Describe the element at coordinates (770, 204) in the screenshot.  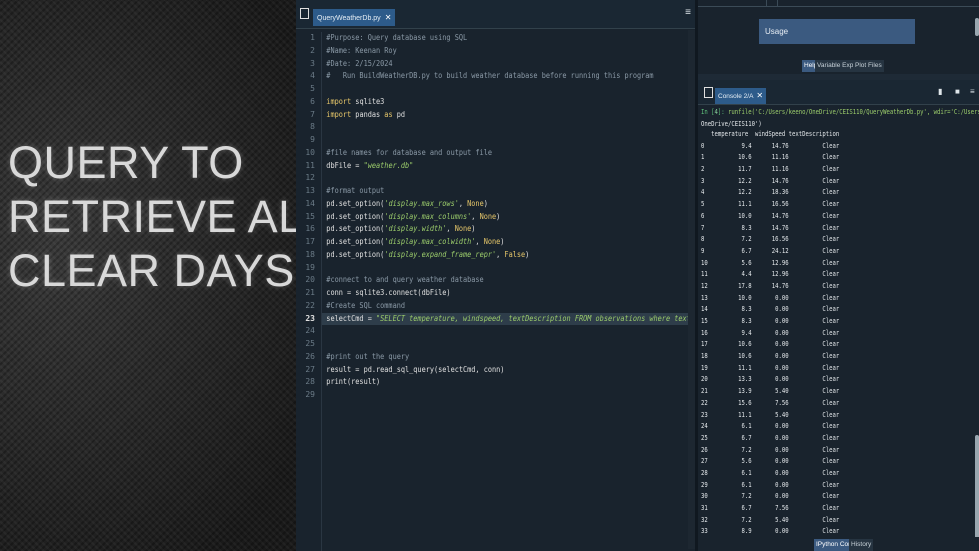
I see `result-row: 5 11.1 16.56 Clear` at that location.